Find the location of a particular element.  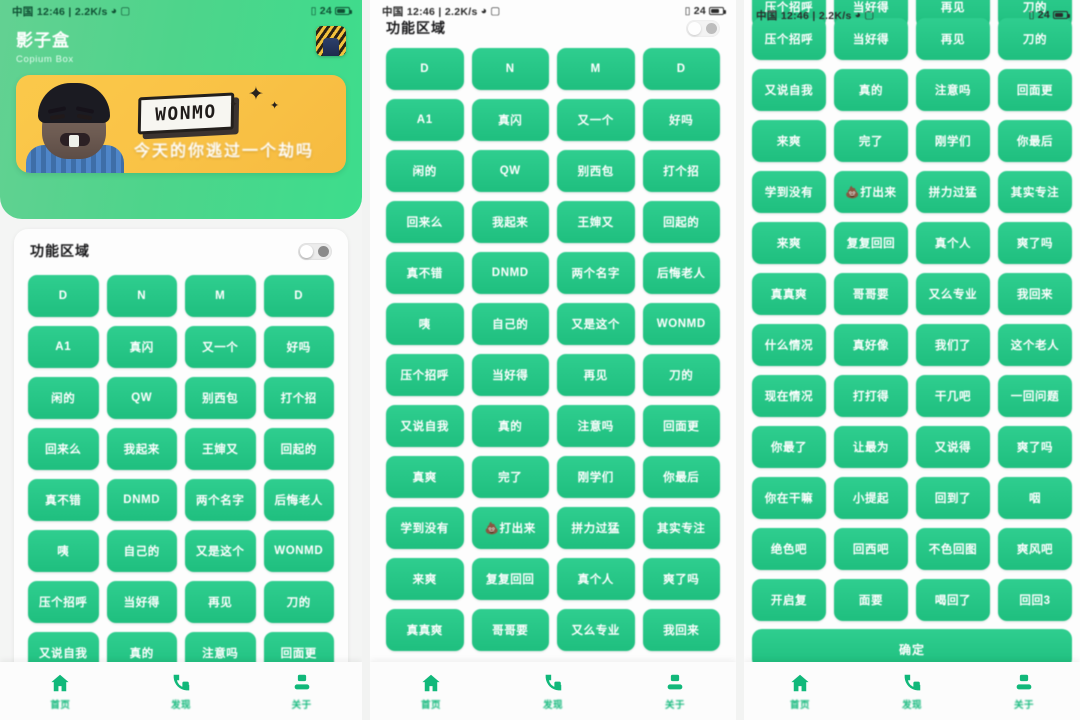

function-button: 💩打出来 is located at coordinates (871, 192).